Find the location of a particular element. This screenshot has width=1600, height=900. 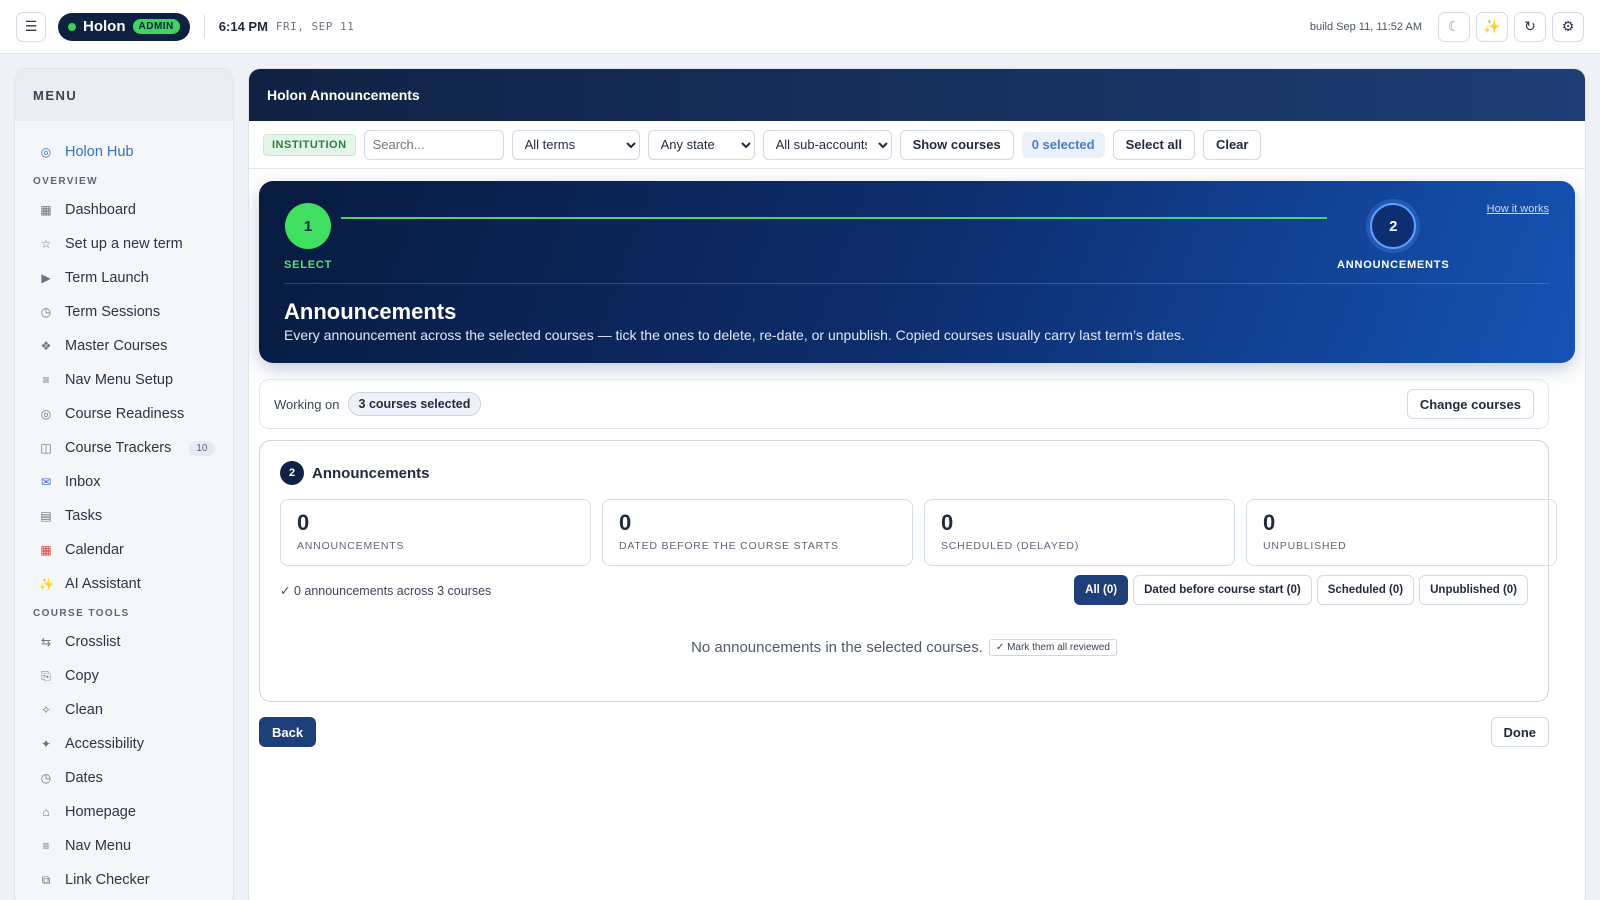

institution-badge: INSTITUTION is located at coordinates (309, 144).